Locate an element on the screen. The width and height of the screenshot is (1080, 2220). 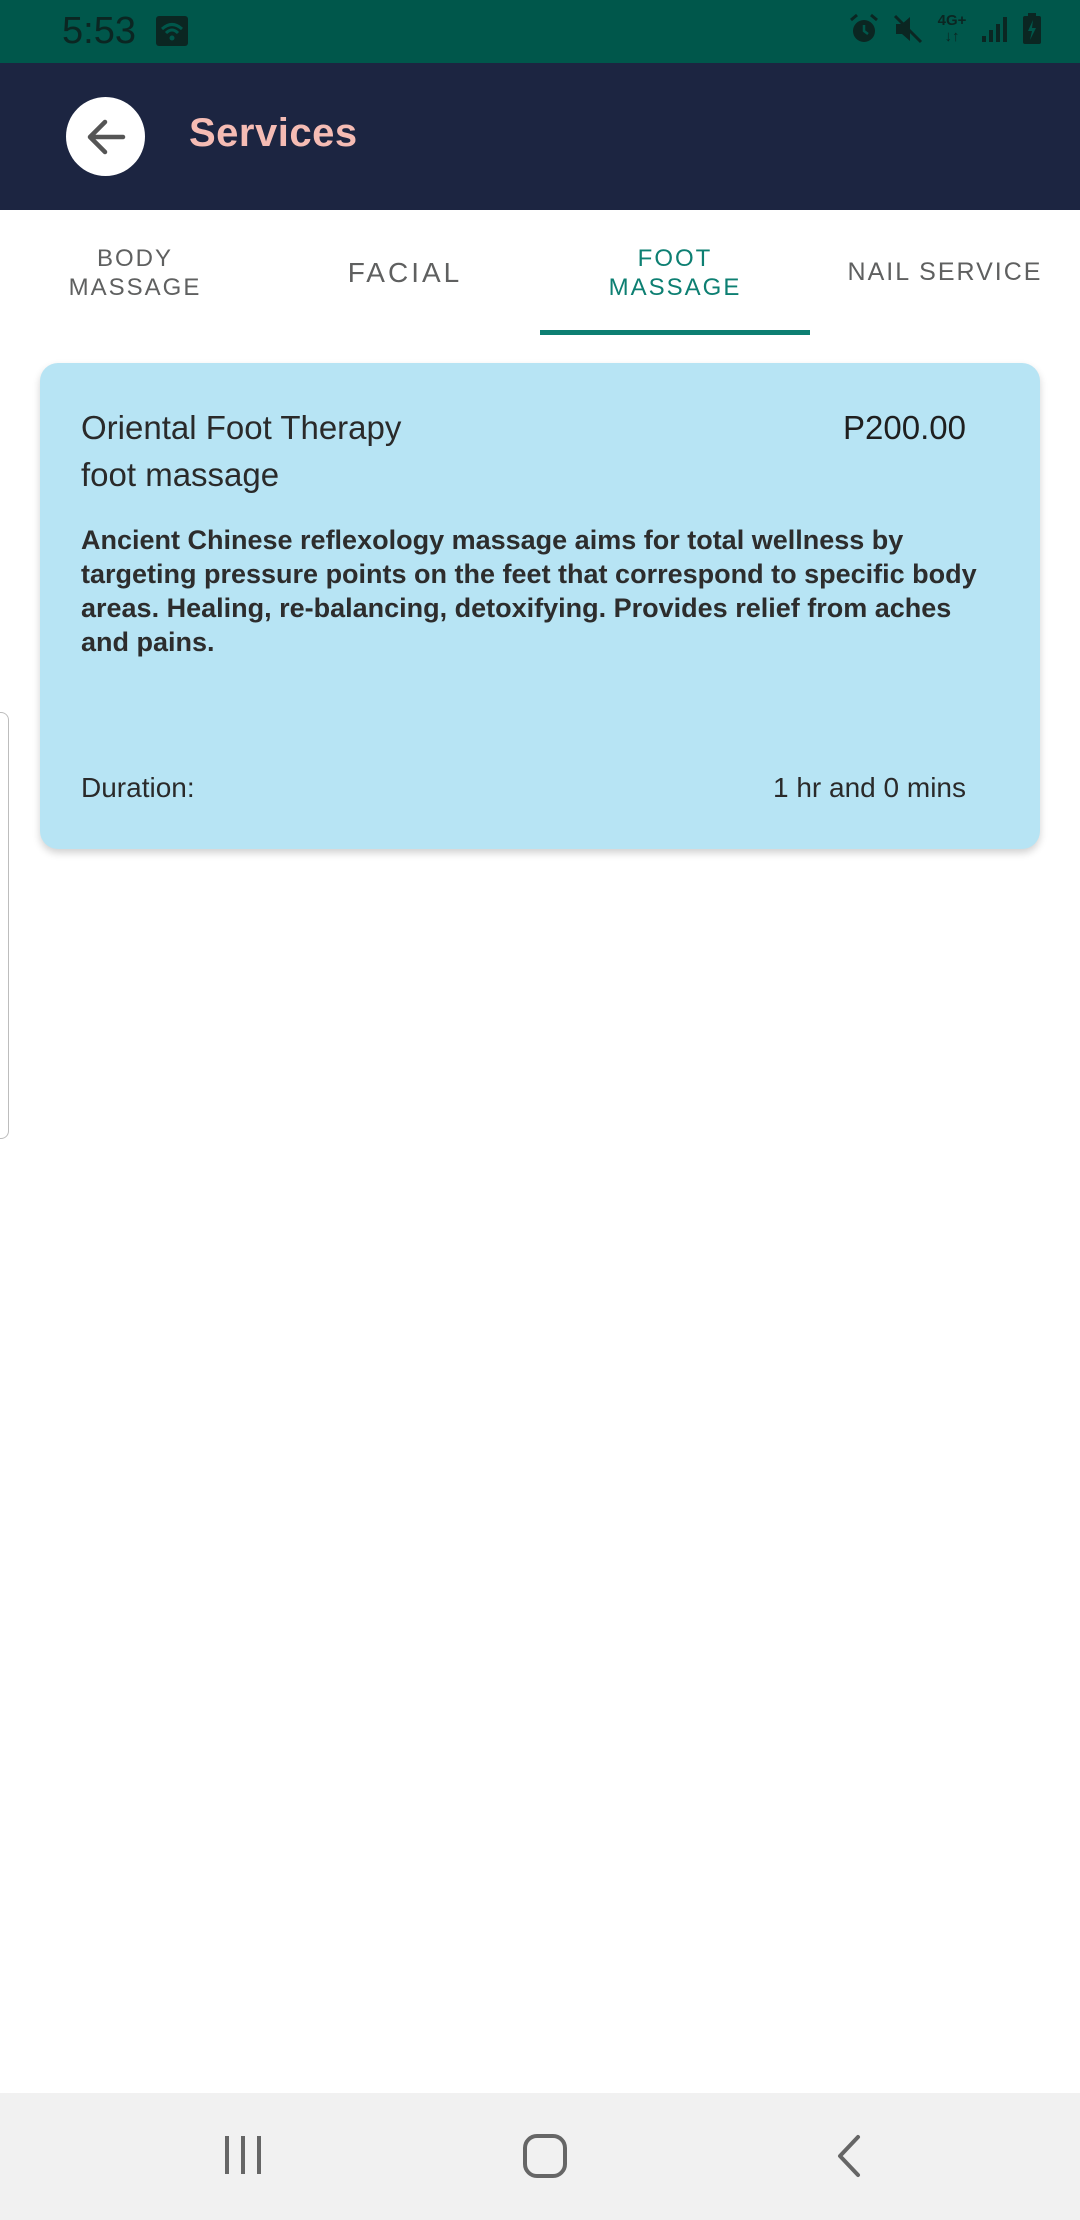
tab-nail-service: NAIL SERVICE is located at coordinates (945, 272).